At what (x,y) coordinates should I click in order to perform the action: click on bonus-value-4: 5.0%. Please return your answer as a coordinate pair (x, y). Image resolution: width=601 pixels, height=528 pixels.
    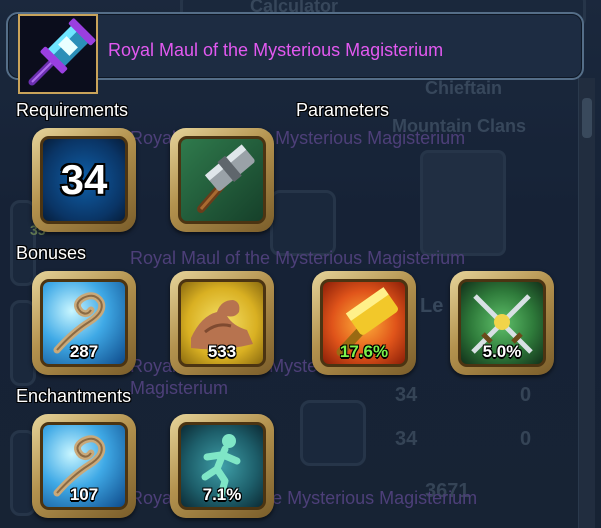
    Looking at the image, I should click on (502, 351).